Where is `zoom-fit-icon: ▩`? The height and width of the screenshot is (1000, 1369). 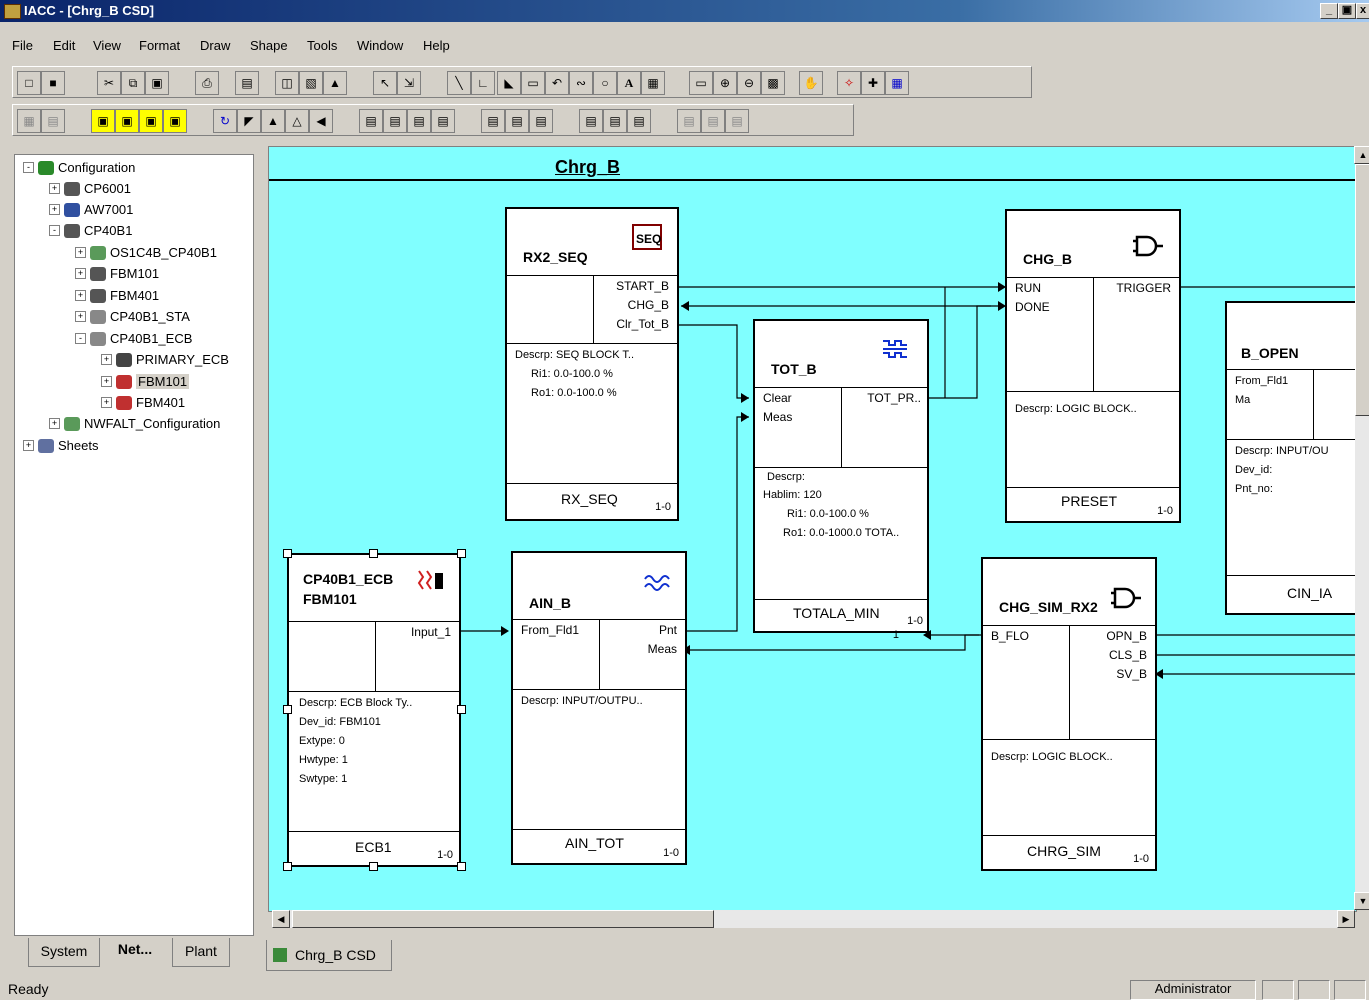
zoom-fit-icon: ▩ is located at coordinates (773, 83).